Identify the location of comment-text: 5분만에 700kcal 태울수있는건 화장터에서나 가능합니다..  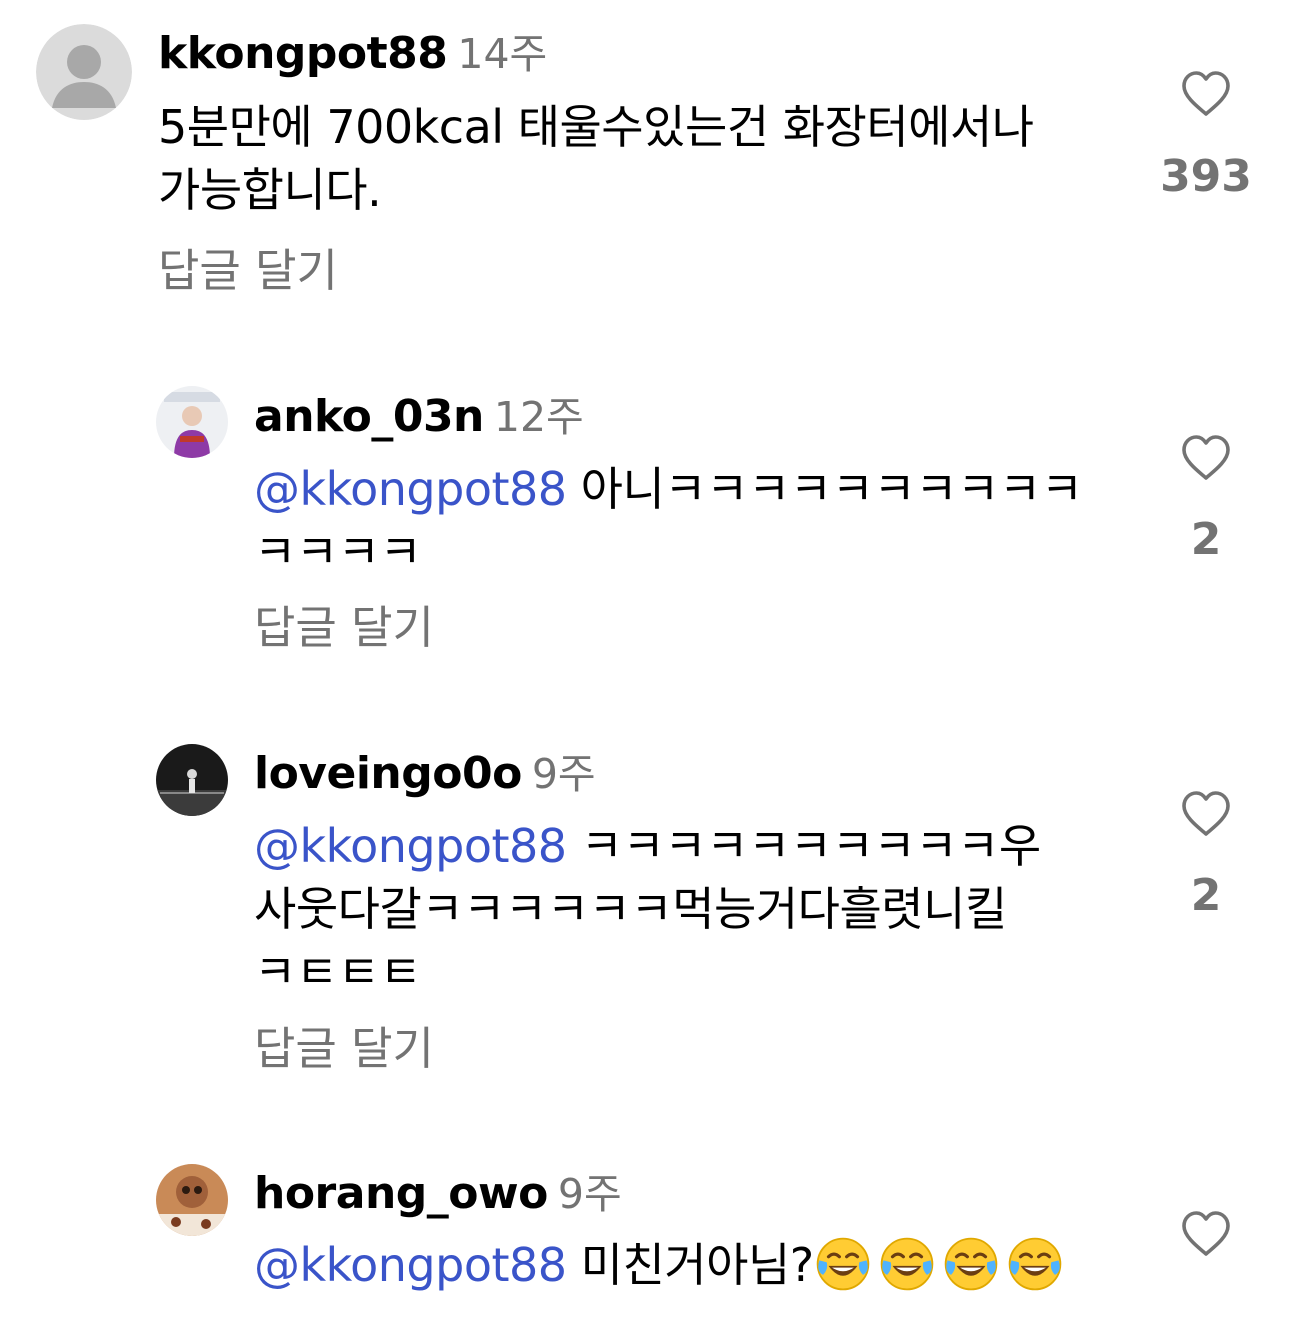
(596, 158).